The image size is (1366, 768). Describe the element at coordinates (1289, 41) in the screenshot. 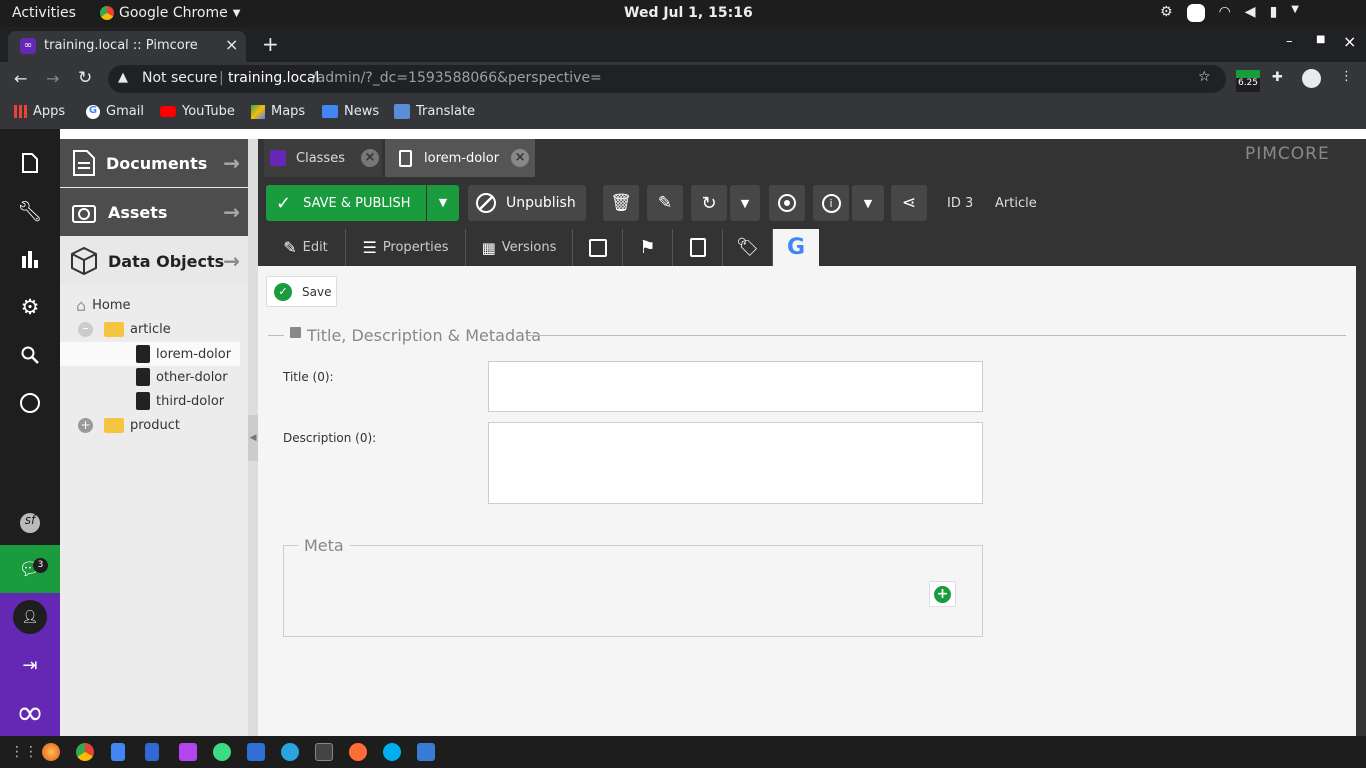

I see `minimize-icon: –` at that location.